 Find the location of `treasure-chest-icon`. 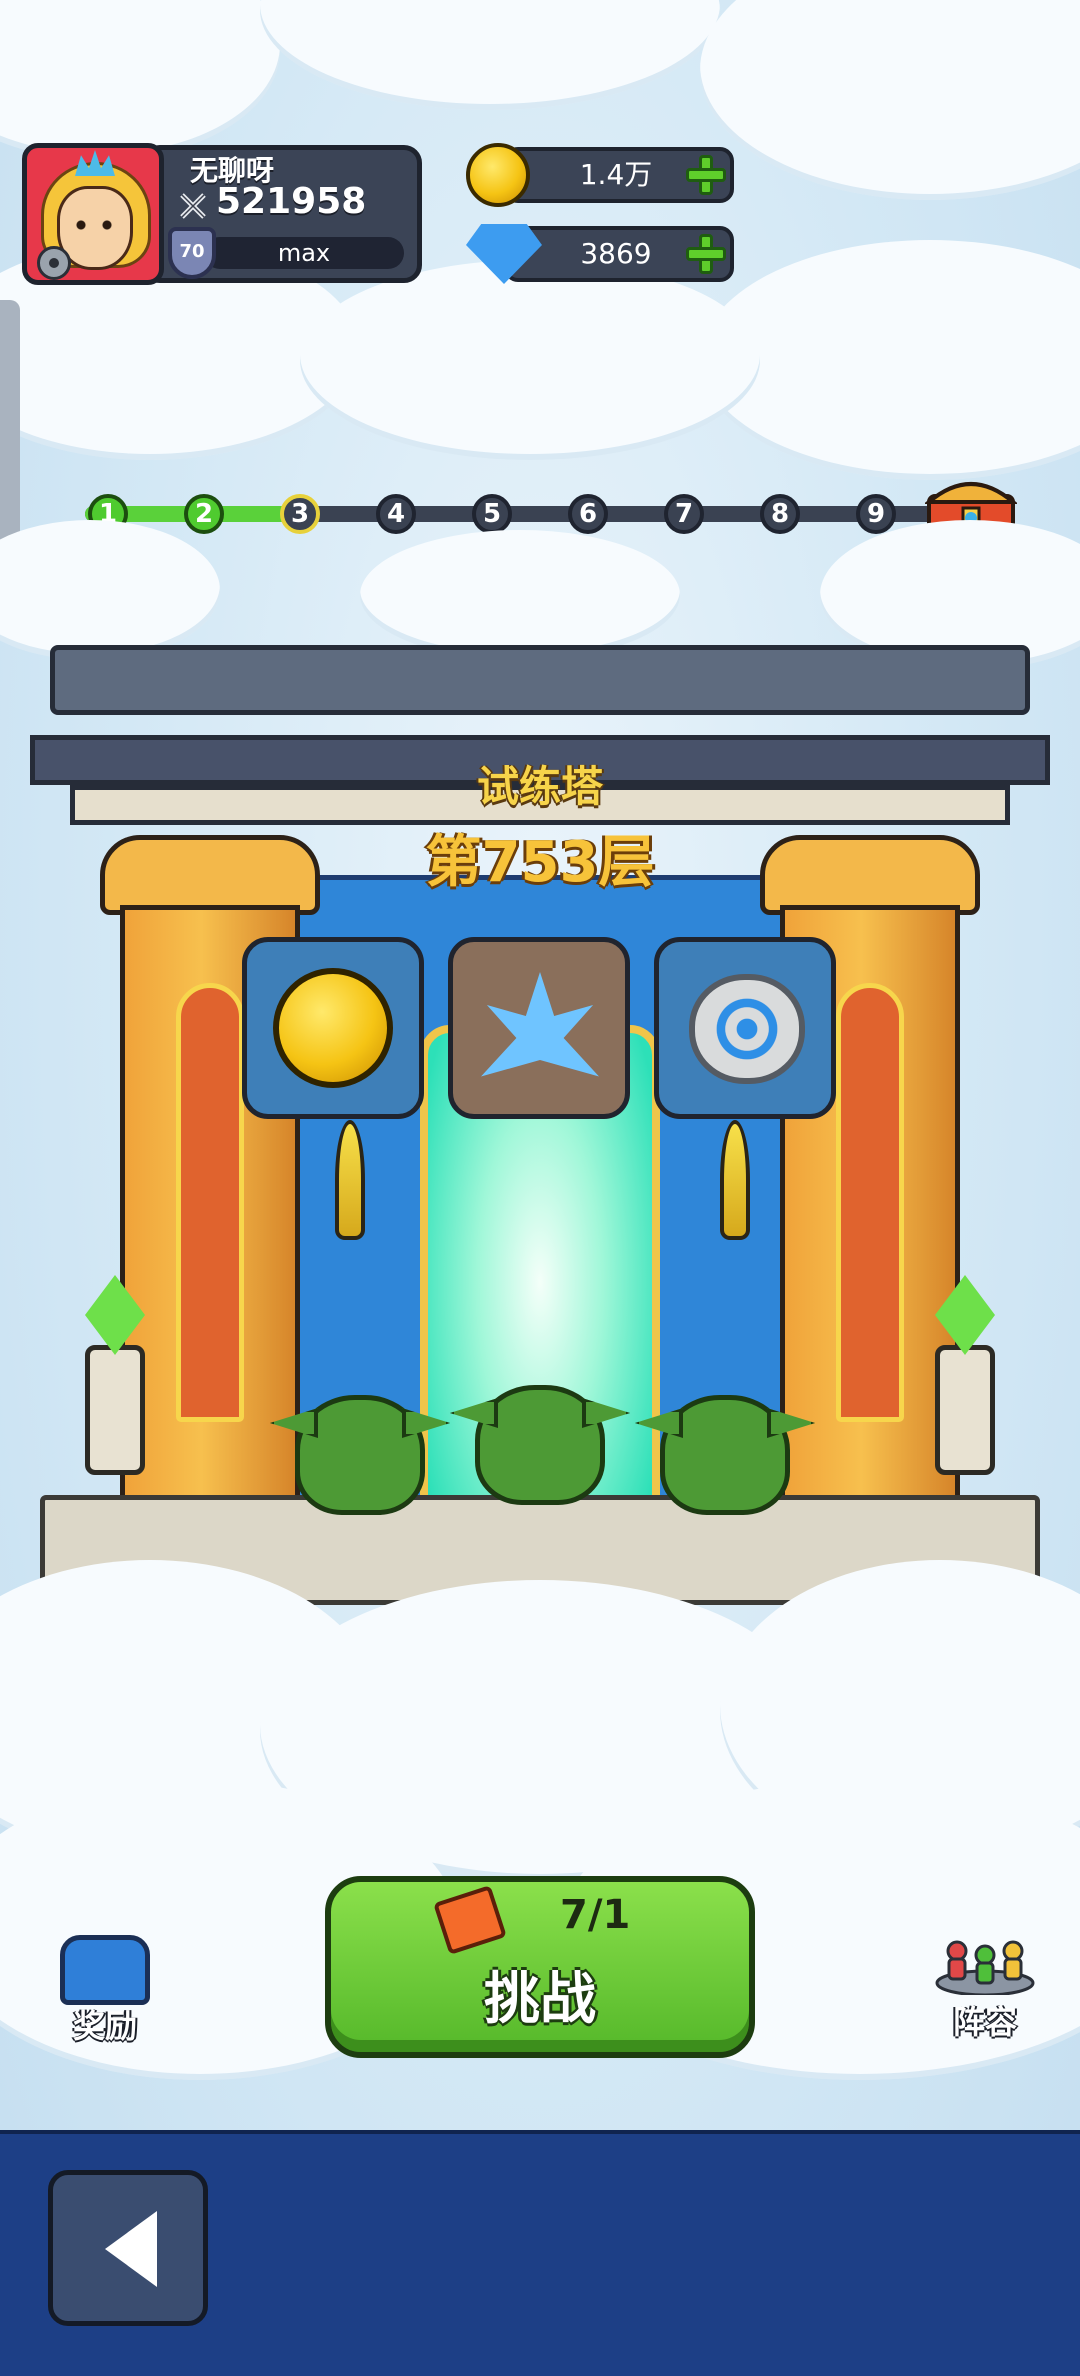

treasure-chest-icon is located at coordinates (105, 1970).